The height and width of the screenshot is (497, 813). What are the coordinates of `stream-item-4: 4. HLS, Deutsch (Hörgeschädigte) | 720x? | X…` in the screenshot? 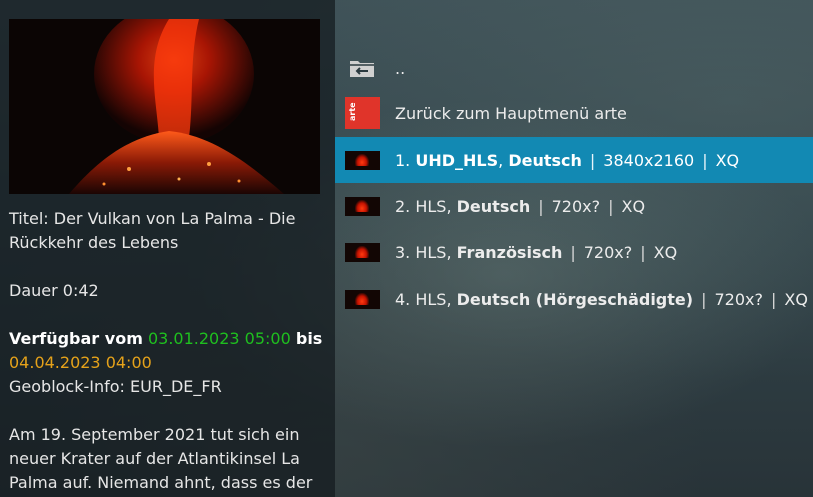 It's located at (574, 299).